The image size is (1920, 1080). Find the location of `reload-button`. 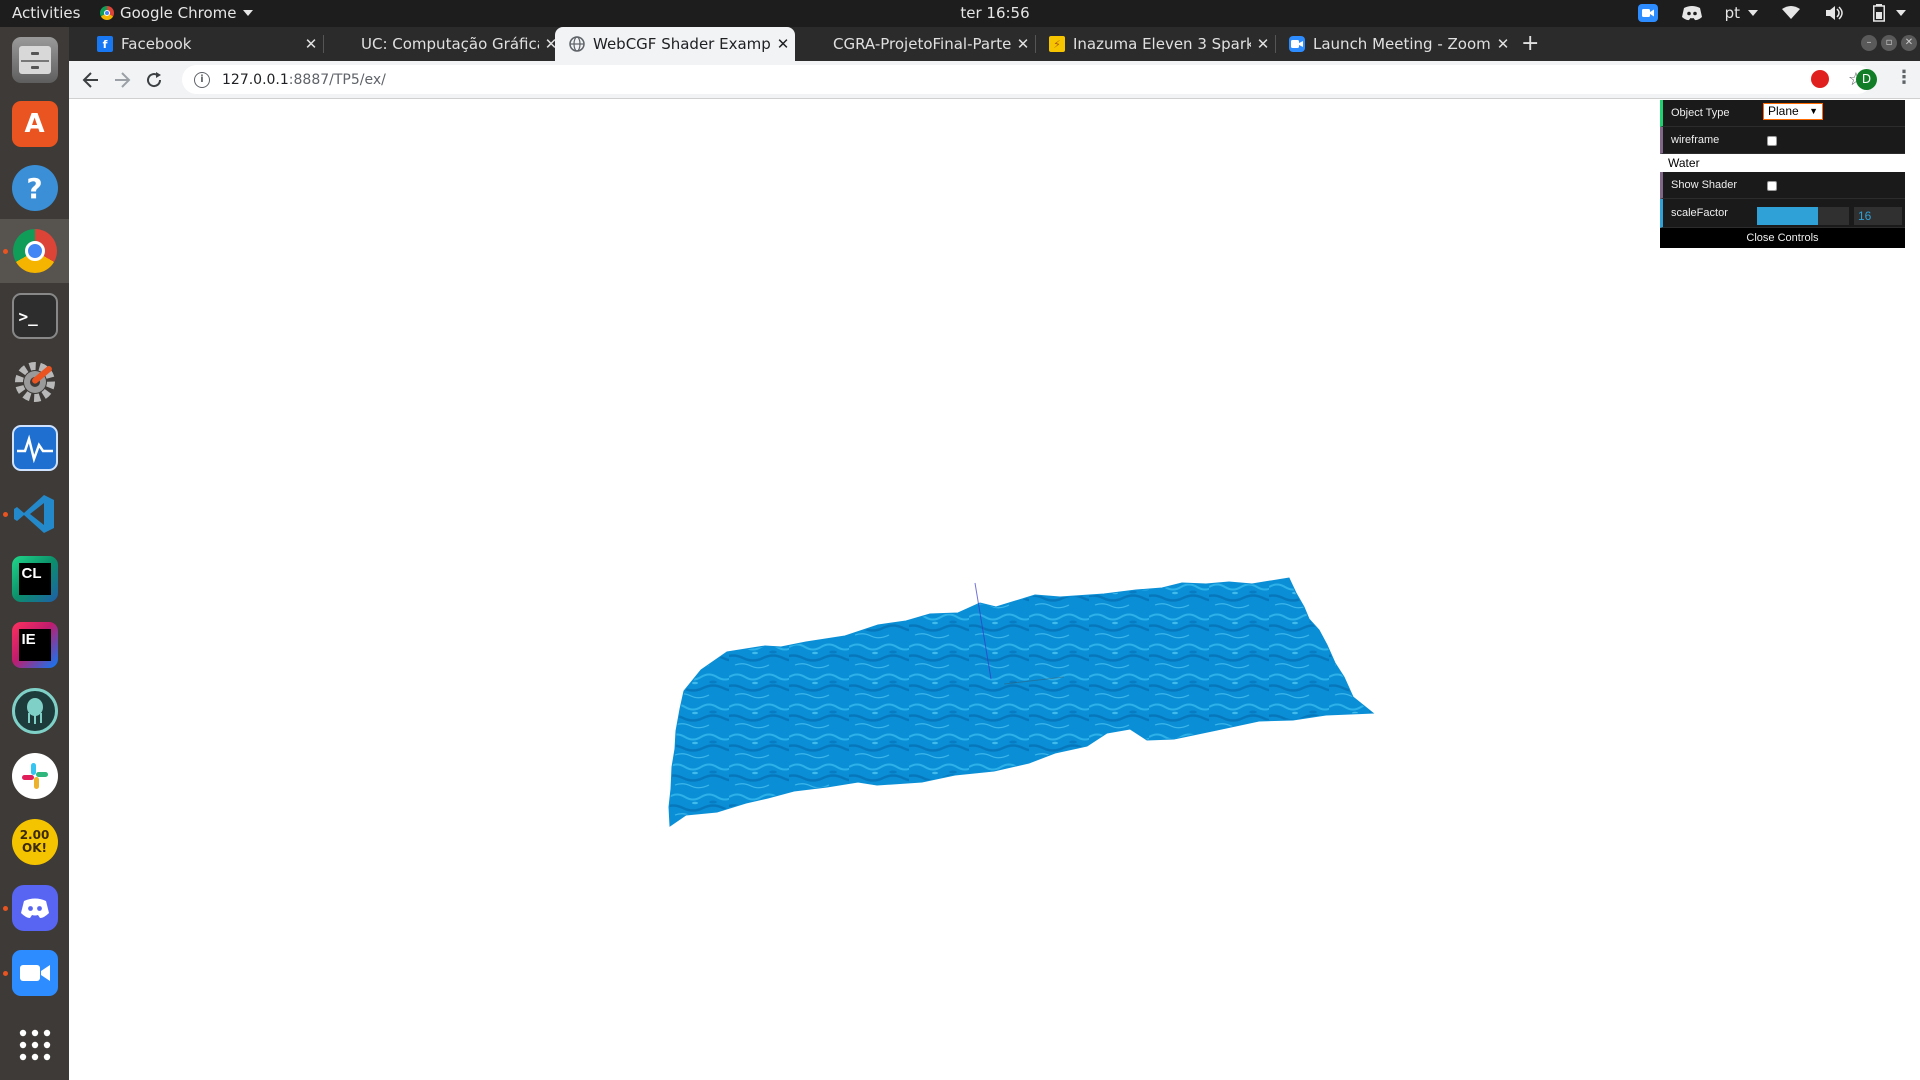

reload-button is located at coordinates (154, 80).